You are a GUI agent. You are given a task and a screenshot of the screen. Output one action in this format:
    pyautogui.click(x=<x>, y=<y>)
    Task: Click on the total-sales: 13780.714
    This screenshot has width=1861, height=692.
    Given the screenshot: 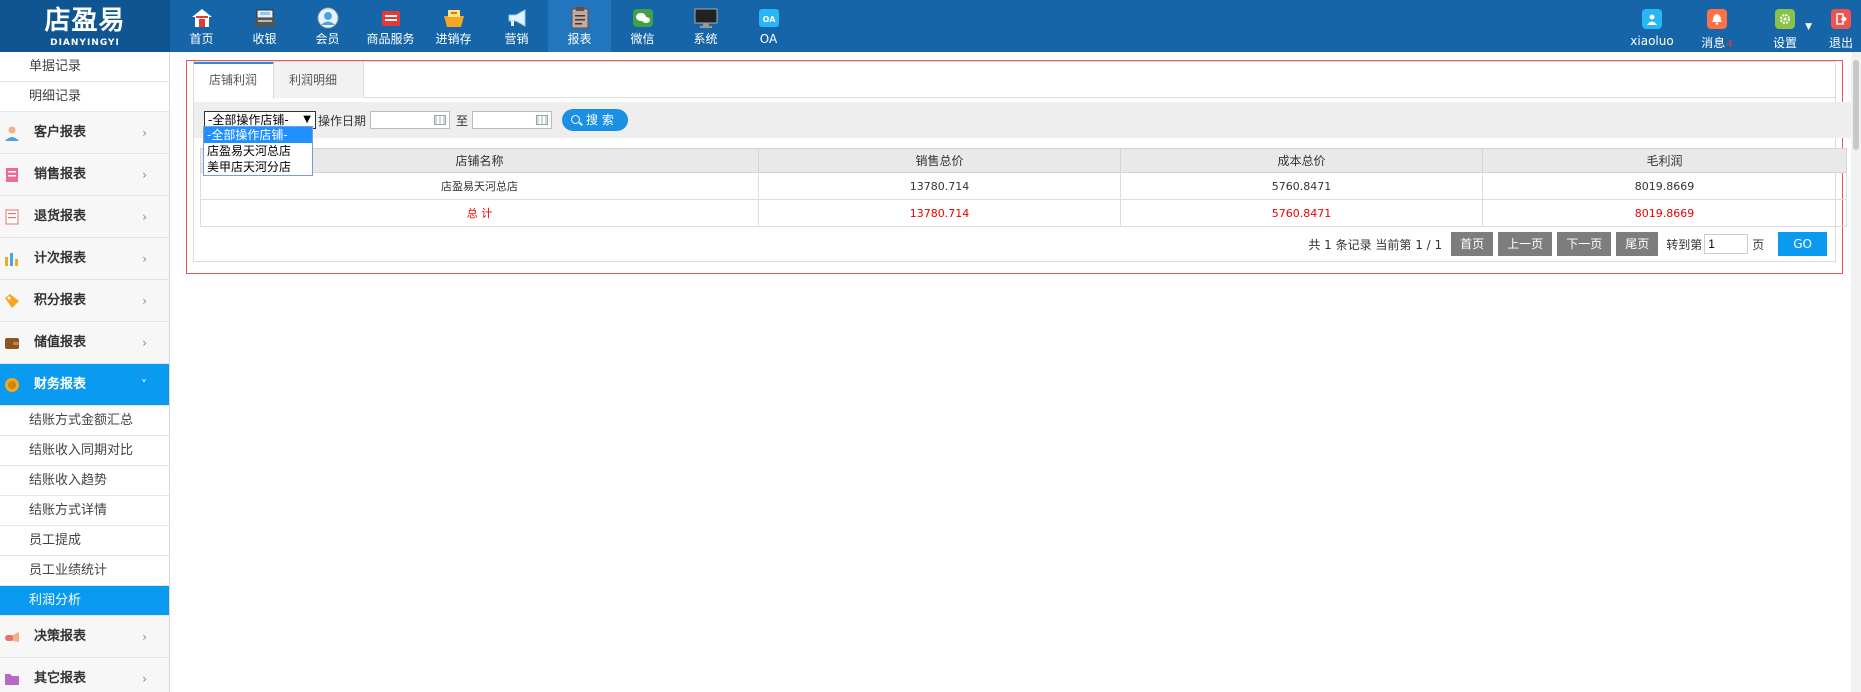 What is the action you would take?
    pyautogui.click(x=939, y=213)
    